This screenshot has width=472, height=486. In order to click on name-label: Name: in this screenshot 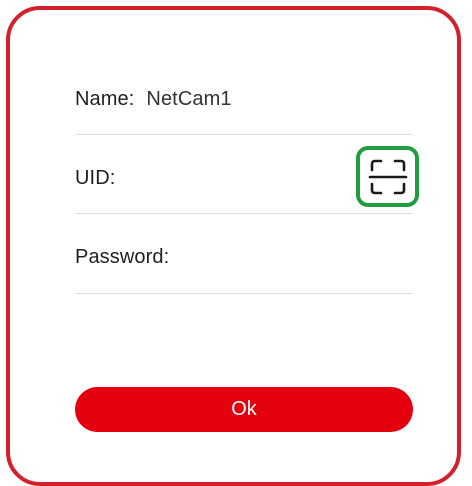, I will do `click(105, 98)`.